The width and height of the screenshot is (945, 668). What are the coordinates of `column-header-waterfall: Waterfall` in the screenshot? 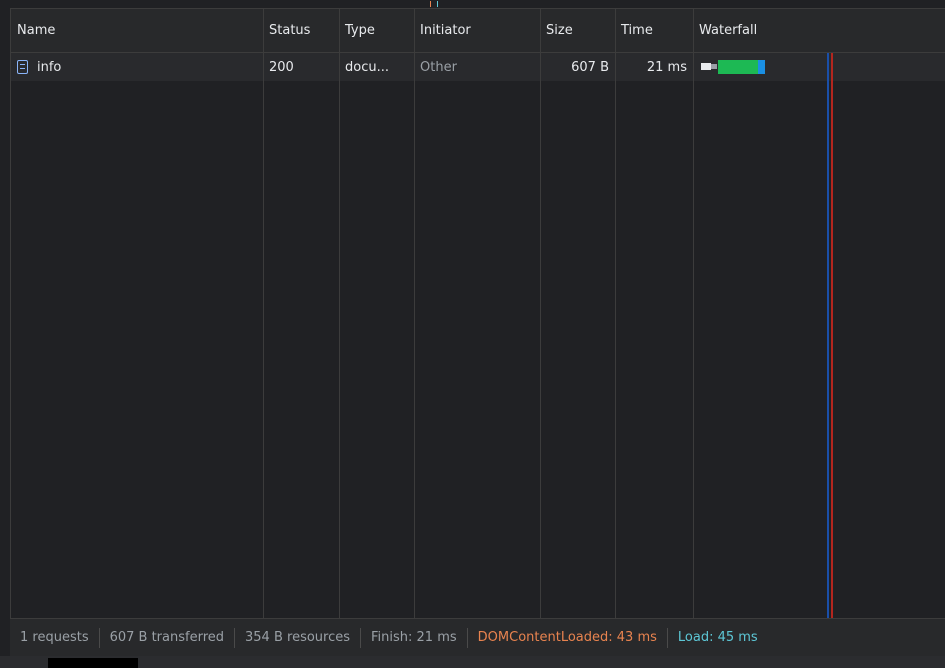 It's located at (819, 30).